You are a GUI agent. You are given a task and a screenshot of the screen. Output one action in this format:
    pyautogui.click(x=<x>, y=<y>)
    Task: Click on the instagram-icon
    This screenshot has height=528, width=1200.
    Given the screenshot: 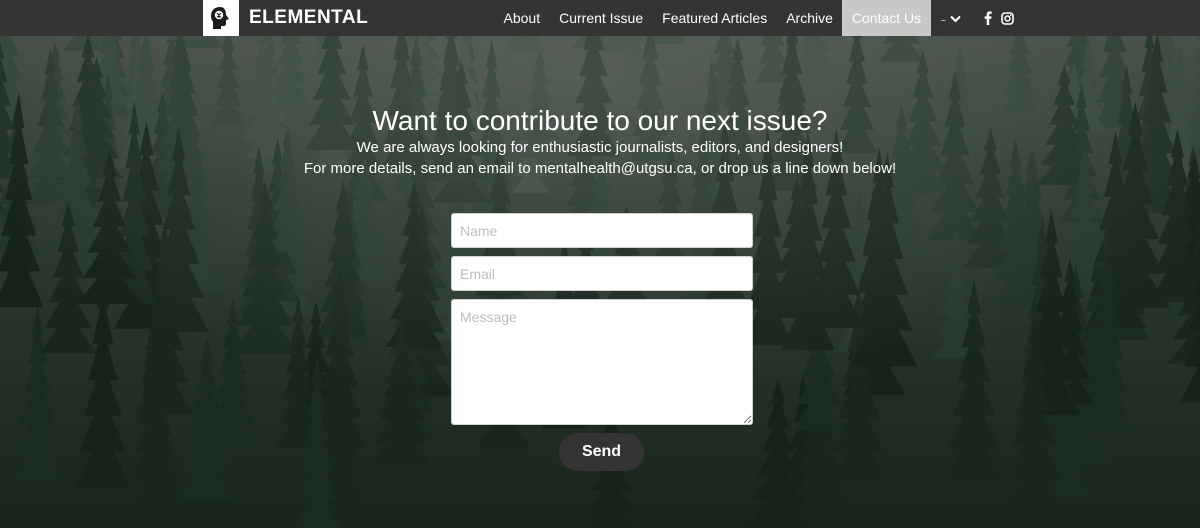 What is the action you would take?
    pyautogui.click(x=1007, y=18)
    